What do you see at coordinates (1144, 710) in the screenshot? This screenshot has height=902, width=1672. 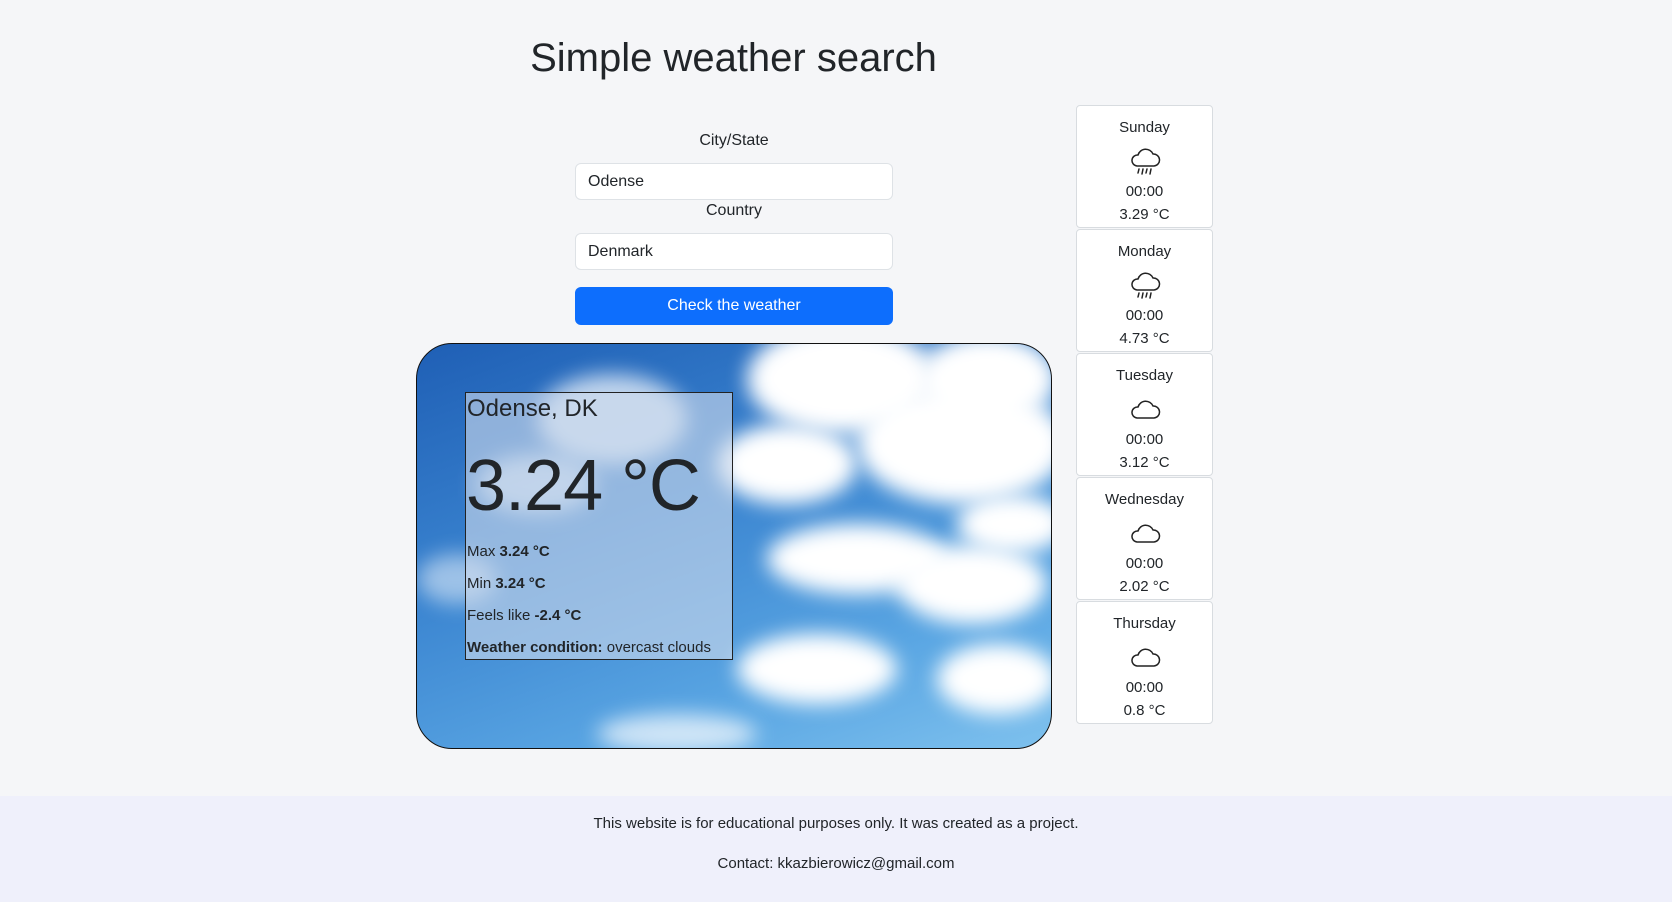 I see `forecast-temperature: 0.8 °C` at bounding box center [1144, 710].